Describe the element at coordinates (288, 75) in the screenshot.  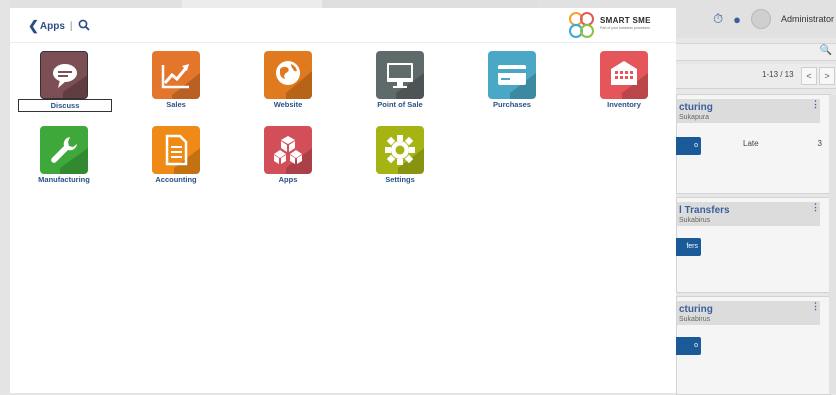
I see `globe-icon` at that location.